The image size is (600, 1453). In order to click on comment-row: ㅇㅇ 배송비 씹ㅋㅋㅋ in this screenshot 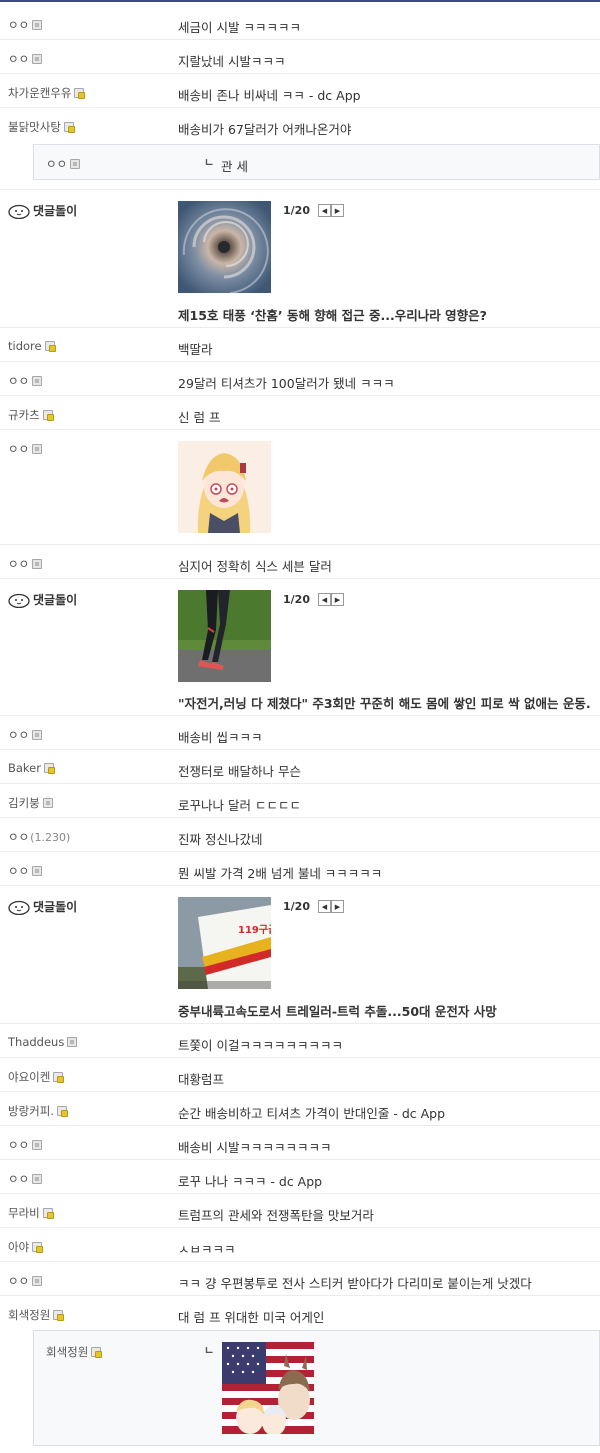, I will do `click(300, 733)`.